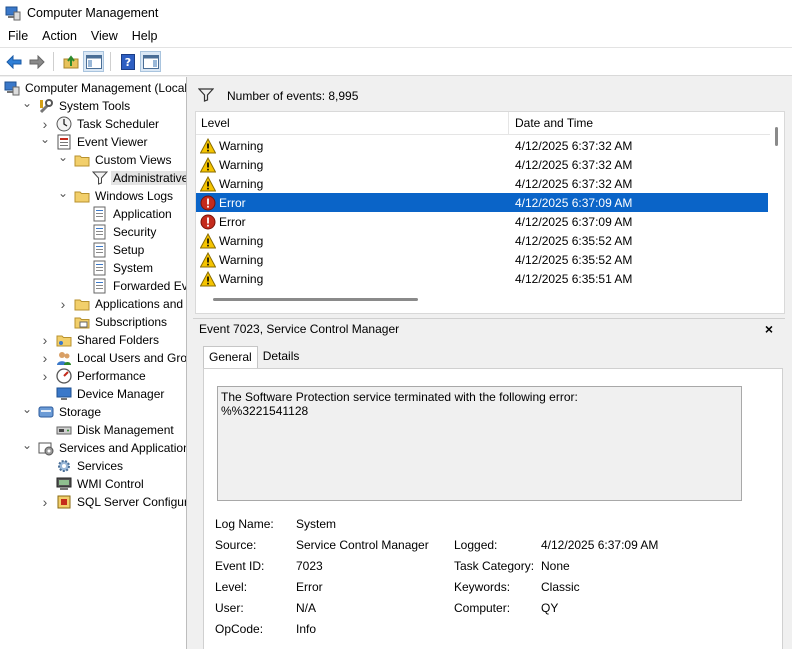 Image resolution: width=792 pixels, height=649 pixels. What do you see at coordinates (99, 340) in the screenshot?
I see `tree-item: › Shared Folders` at bounding box center [99, 340].